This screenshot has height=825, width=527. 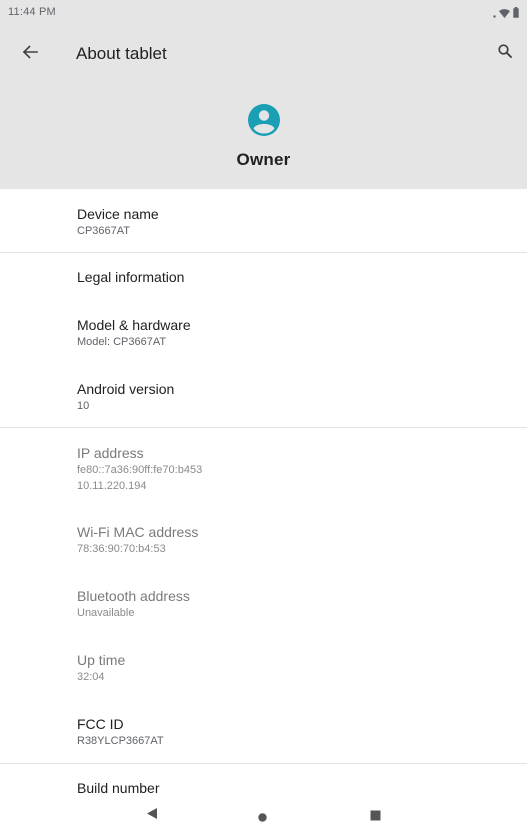 I want to click on nav-back-button, so click(x=152, y=816).